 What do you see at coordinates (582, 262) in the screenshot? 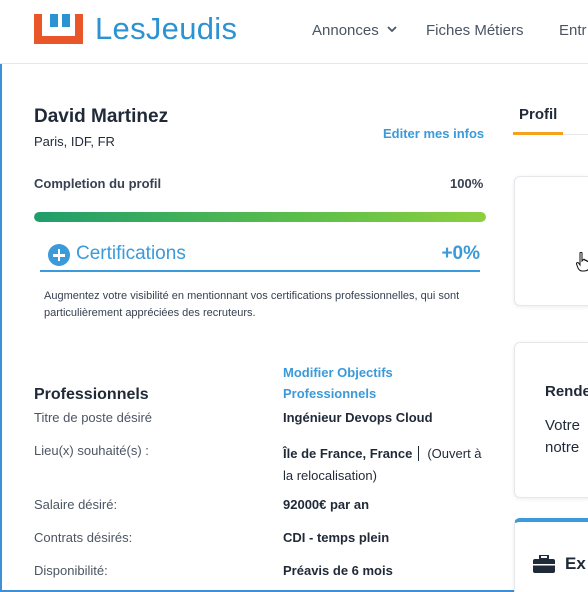
I see `hand-cursor-icon` at bounding box center [582, 262].